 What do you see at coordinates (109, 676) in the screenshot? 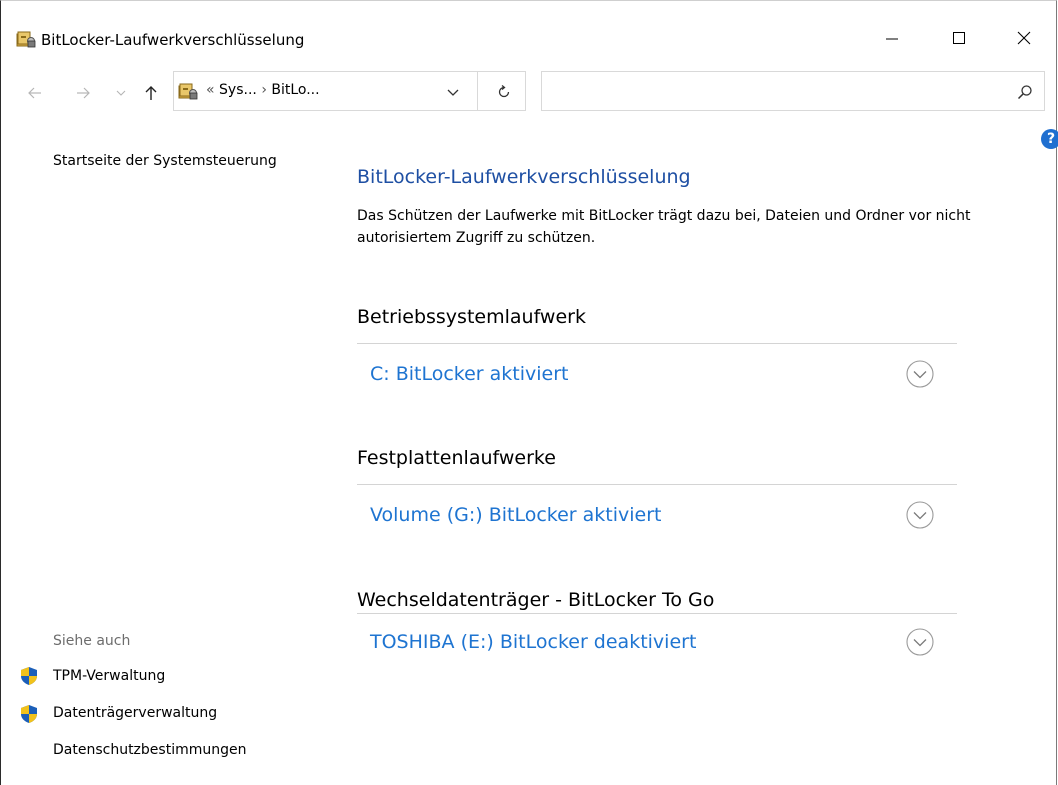
I see `tpm-management-link: TPM-Verwaltung` at bounding box center [109, 676].